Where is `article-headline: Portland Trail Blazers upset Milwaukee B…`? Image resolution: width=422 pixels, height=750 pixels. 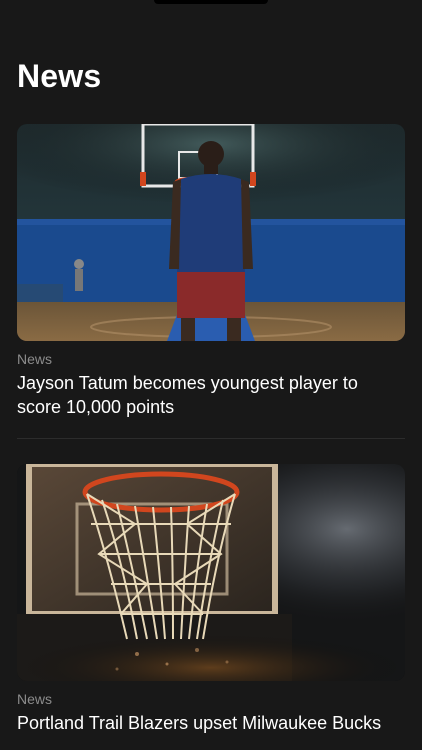 article-headline: Portland Trail Blazers upset Milwaukee B… is located at coordinates (211, 723).